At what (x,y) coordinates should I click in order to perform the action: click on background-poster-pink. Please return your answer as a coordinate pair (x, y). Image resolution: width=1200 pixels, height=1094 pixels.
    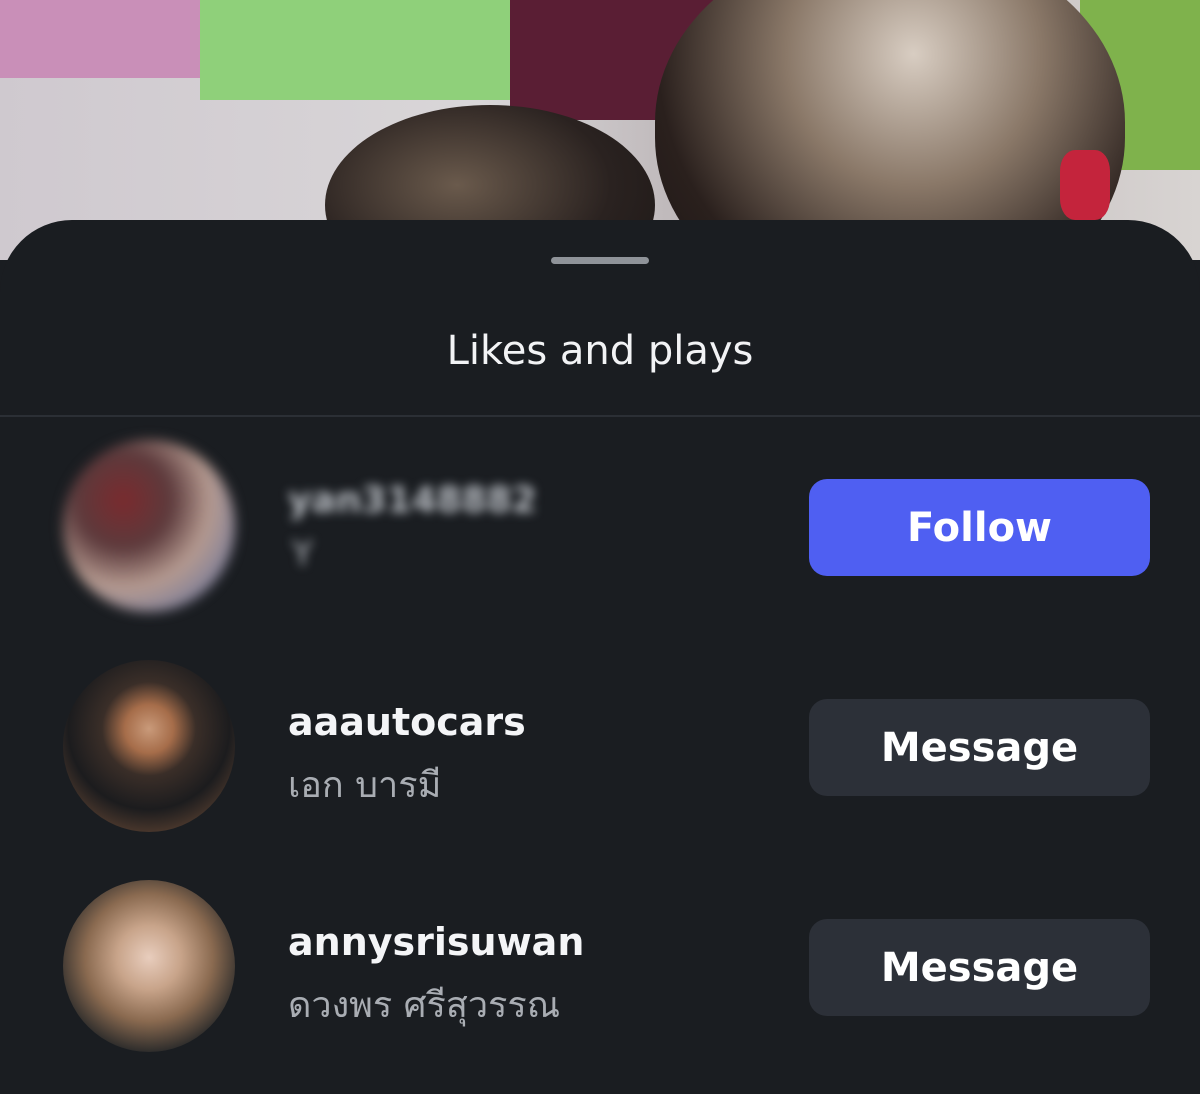
    Looking at the image, I should click on (100, 39).